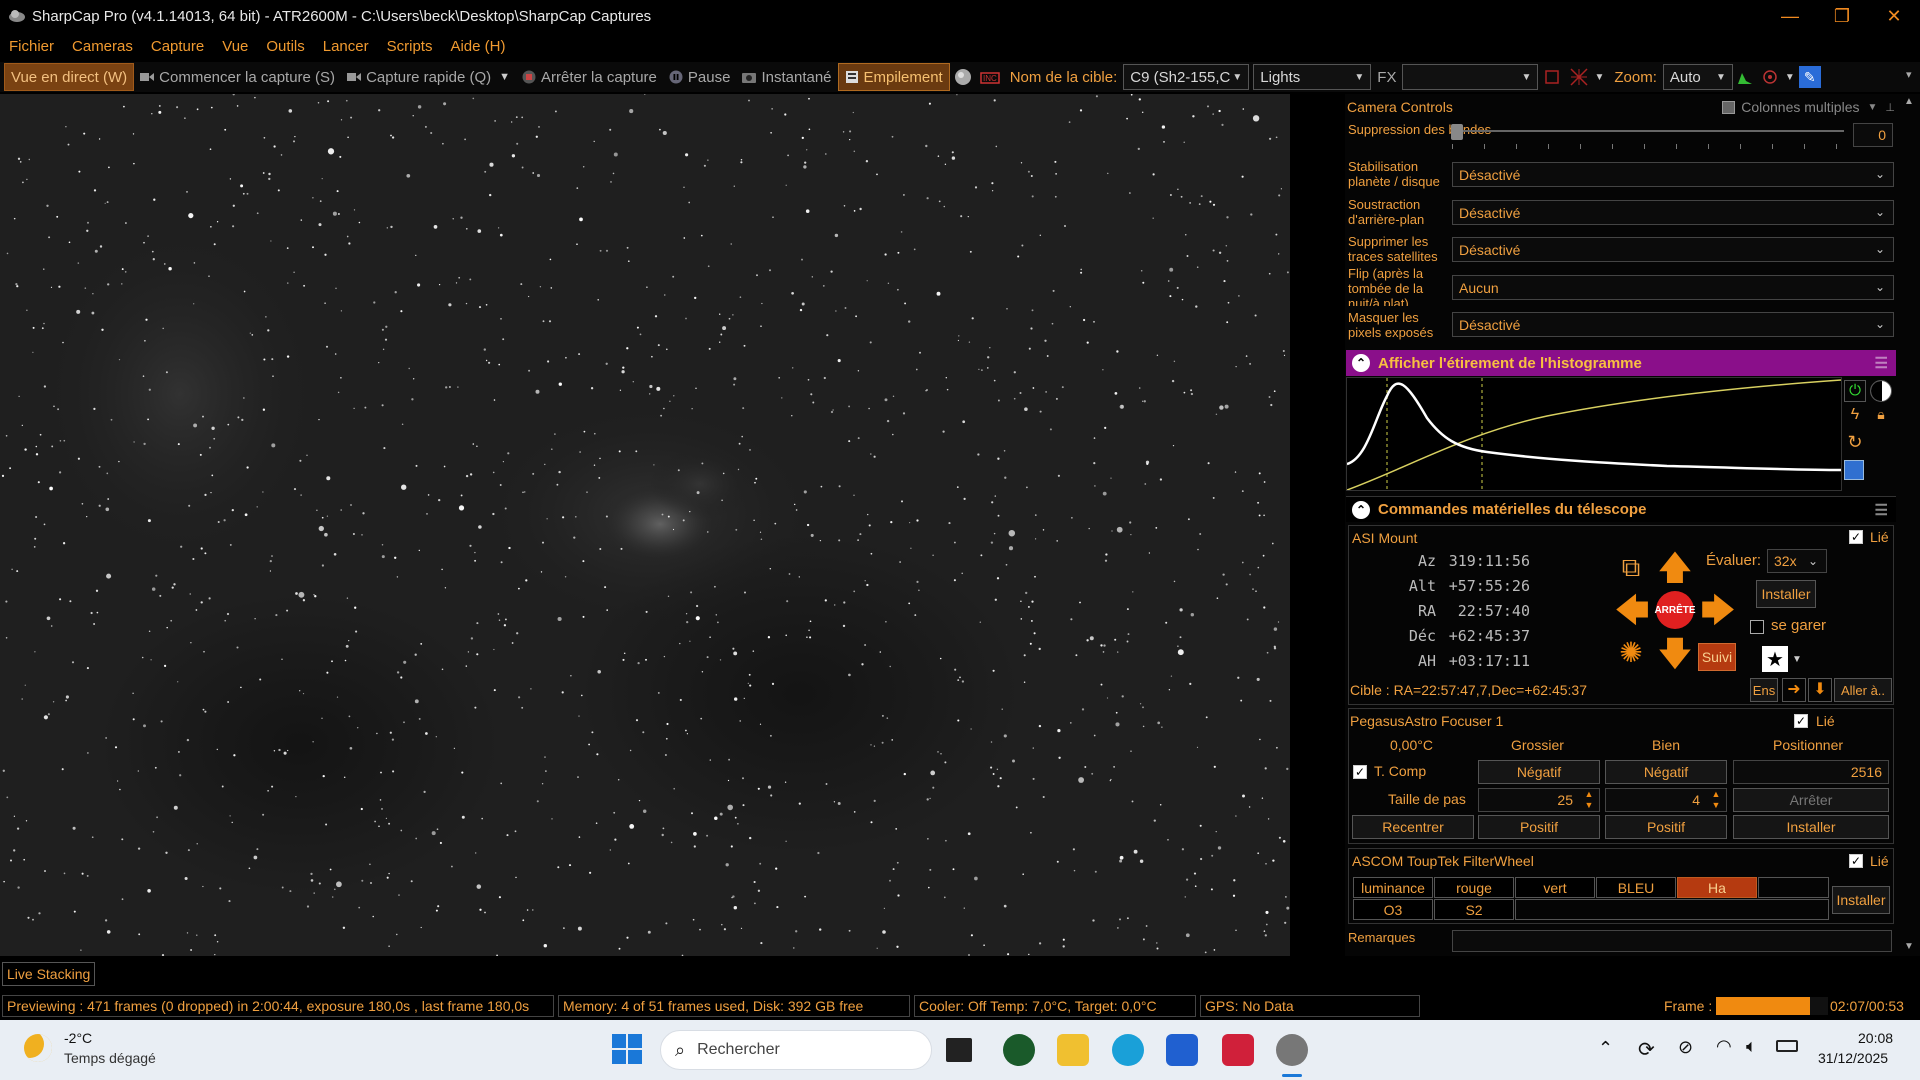 Image resolution: width=1920 pixels, height=1080 pixels. What do you see at coordinates (1539, 827) in the screenshot?
I see `coarse-positive-button: Positif` at bounding box center [1539, 827].